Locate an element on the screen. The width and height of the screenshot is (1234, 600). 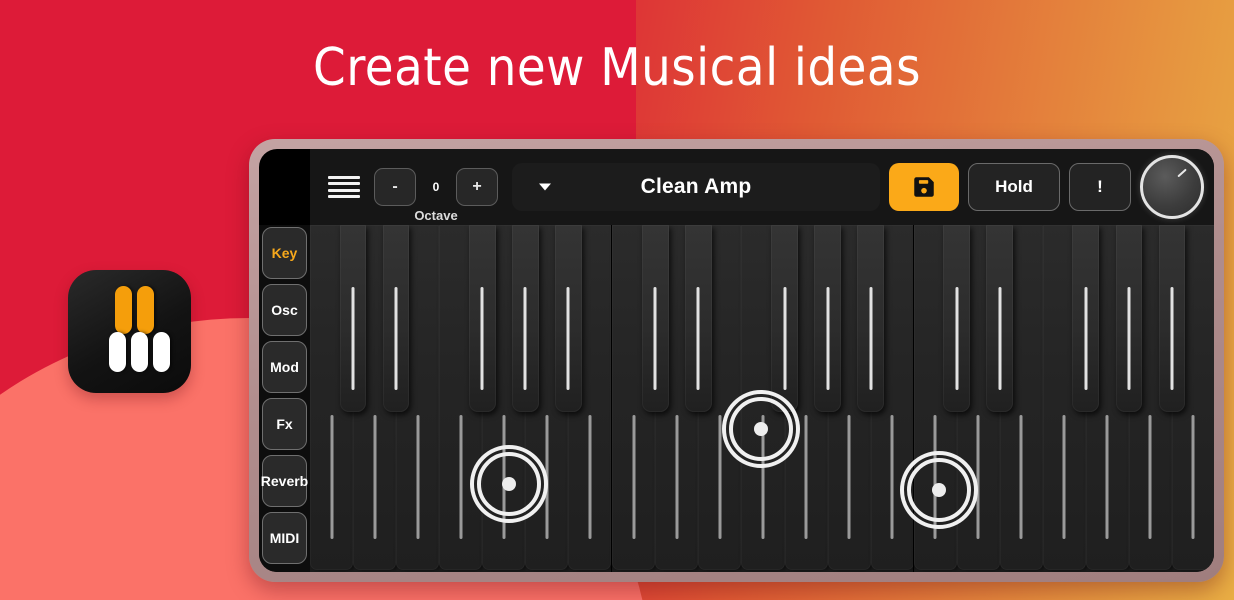
app-toolbar: - 0 + Octave Clean Amp Hold ! is located at coordinates (762, 187).